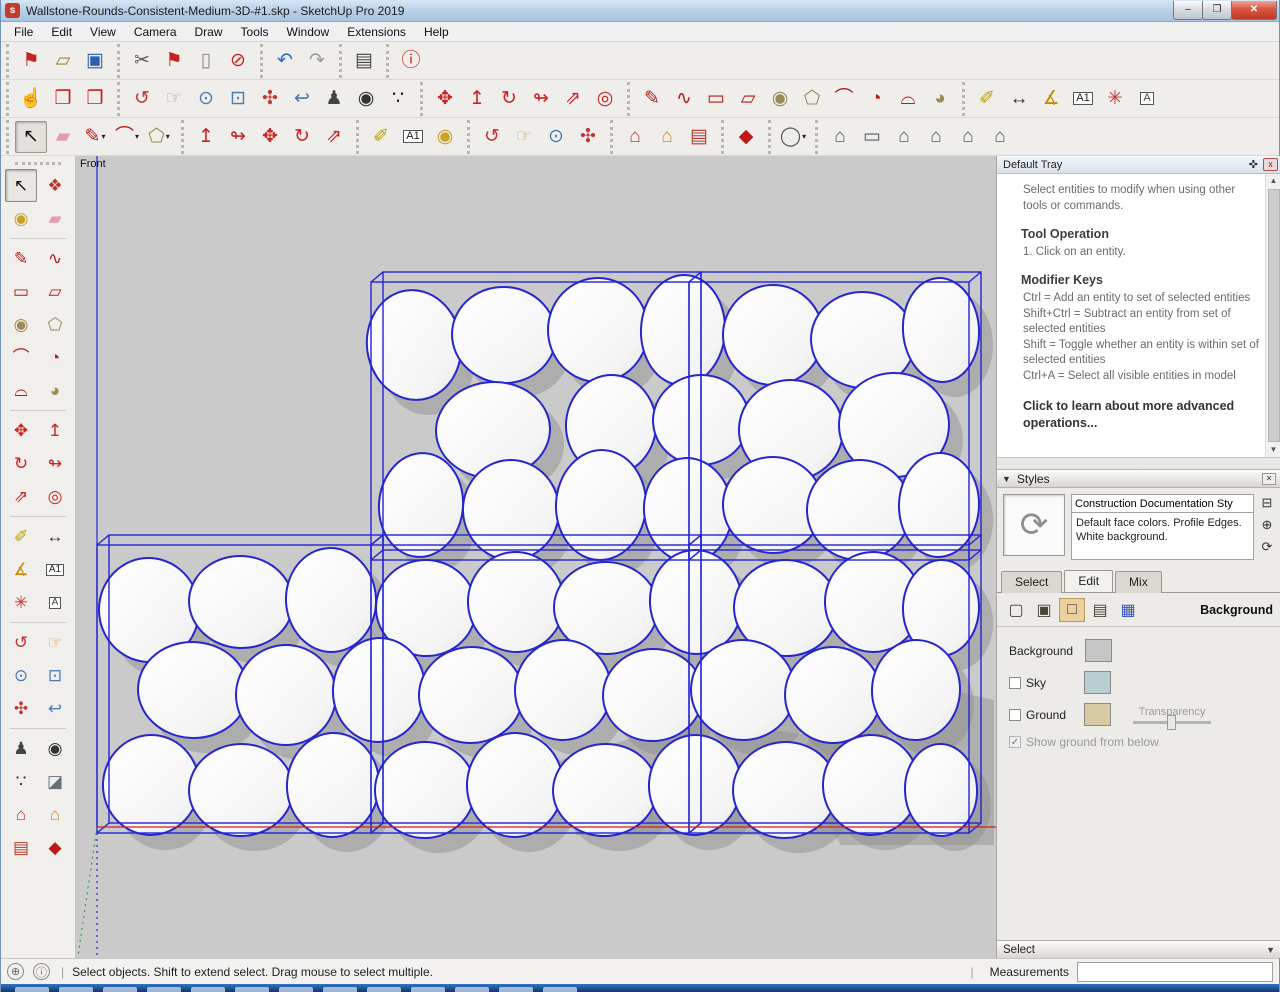 The image size is (1280, 992). Describe the element at coordinates (840, 137) in the screenshot. I see `view-iso-button: ⌂` at that location.